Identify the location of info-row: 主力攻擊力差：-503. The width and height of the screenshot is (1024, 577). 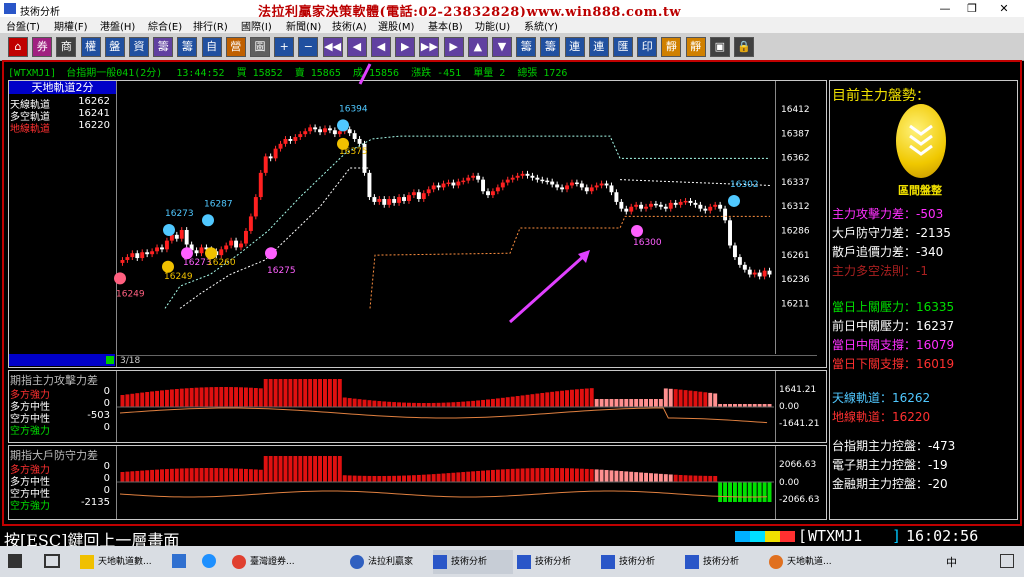
(888, 214).